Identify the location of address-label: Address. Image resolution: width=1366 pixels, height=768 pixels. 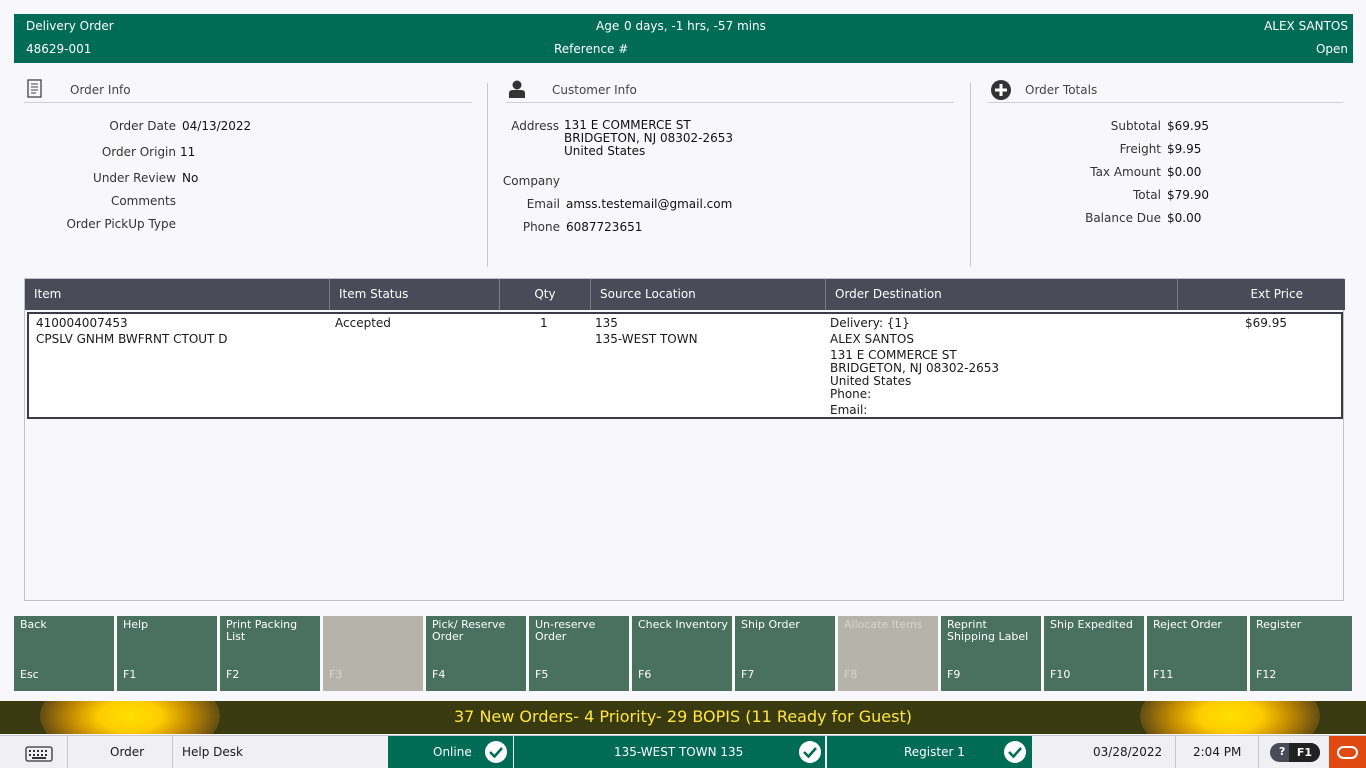
(535, 126).